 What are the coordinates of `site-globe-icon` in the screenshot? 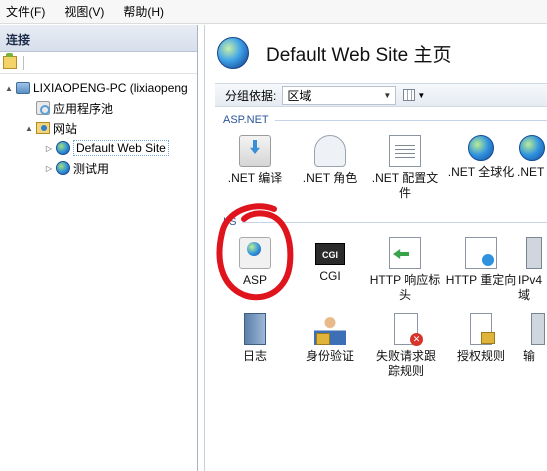 It's located at (233, 53).